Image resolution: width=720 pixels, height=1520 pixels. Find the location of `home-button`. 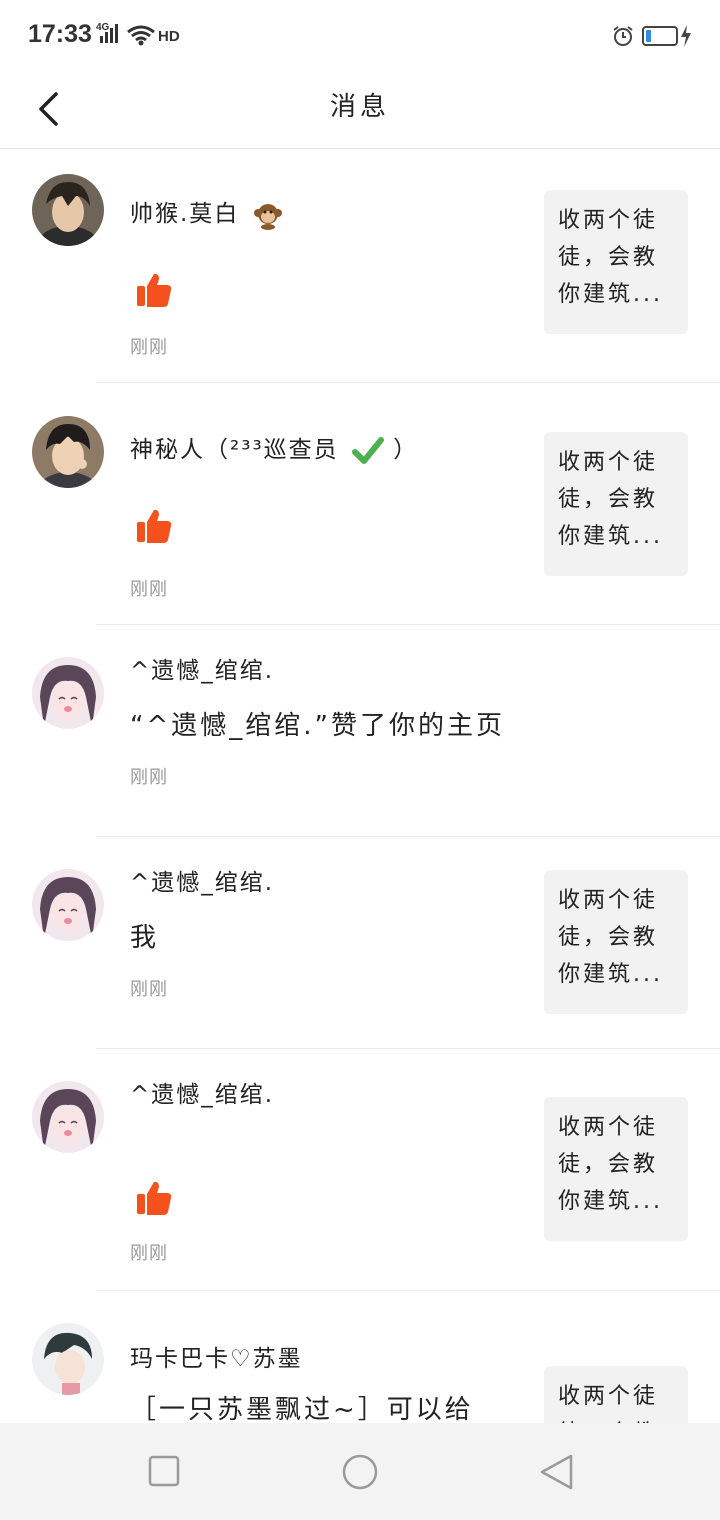

home-button is located at coordinates (360, 1472).